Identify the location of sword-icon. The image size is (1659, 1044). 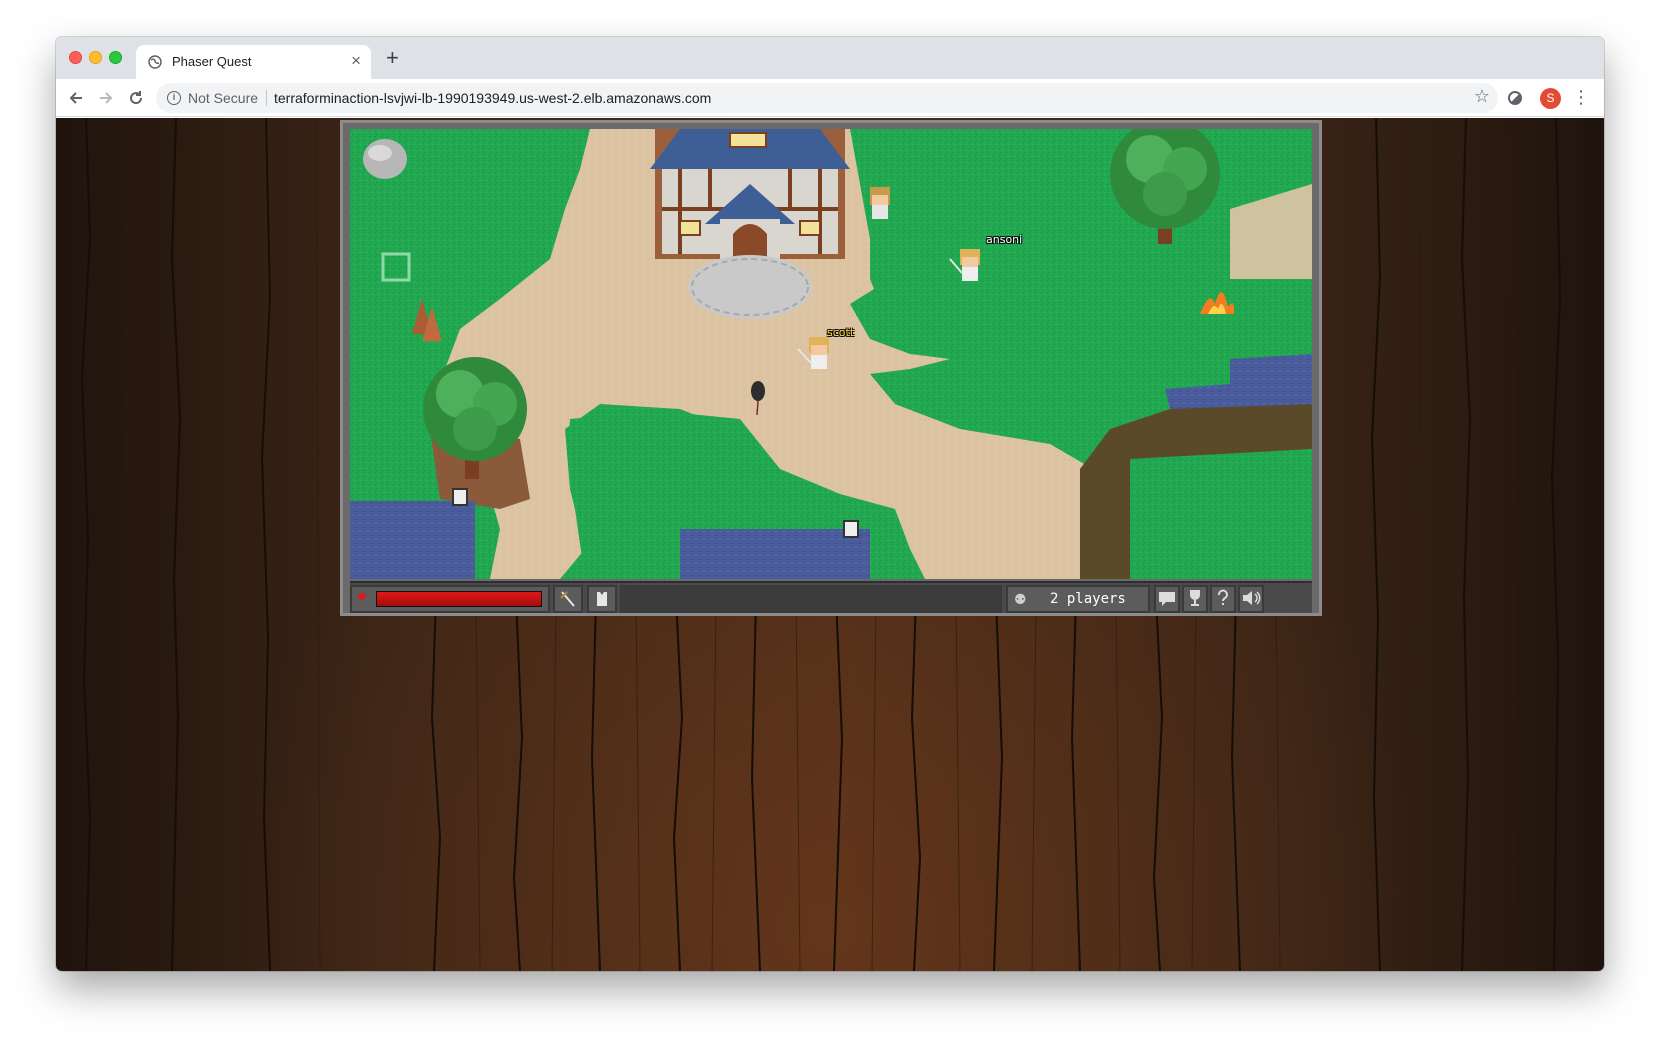
(567, 599).